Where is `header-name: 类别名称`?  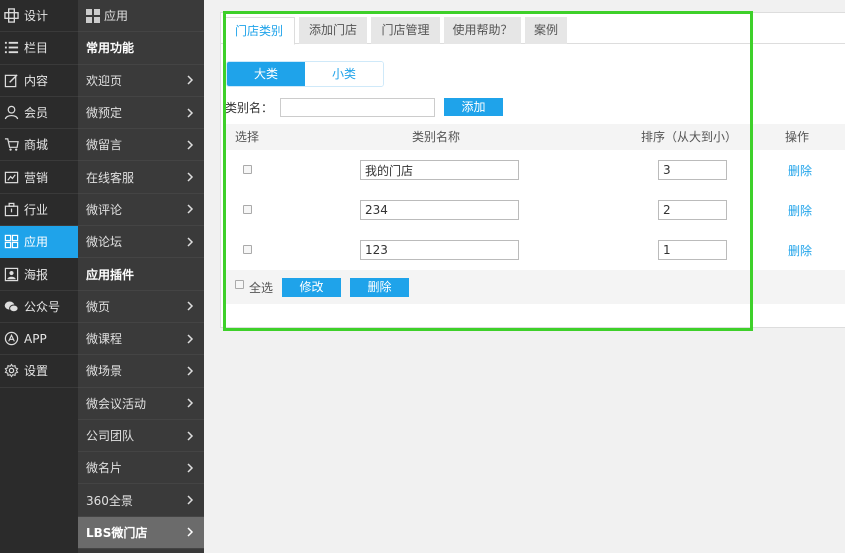
header-name: 类别名称 is located at coordinates (436, 137).